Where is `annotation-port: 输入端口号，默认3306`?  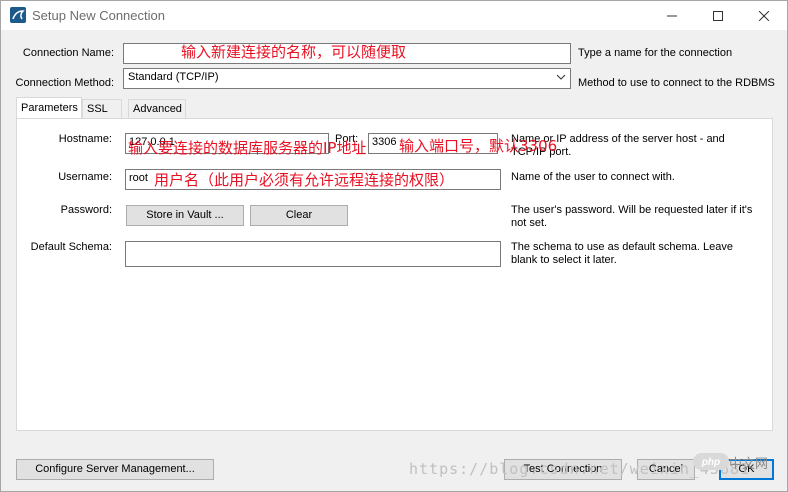
annotation-port: 输入端口号，默认3306 is located at coordinates (478, 146).